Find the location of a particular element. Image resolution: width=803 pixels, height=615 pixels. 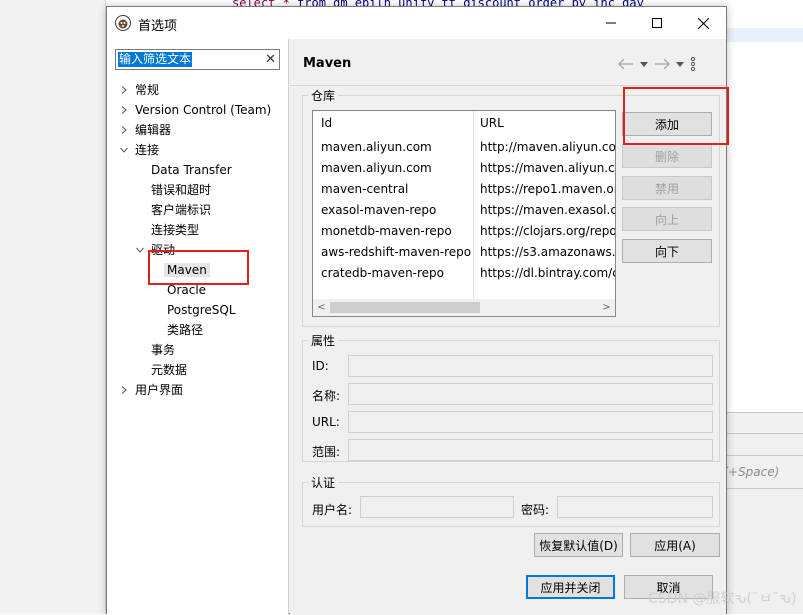

highlight-box-add is located at coordinates (676, 116).